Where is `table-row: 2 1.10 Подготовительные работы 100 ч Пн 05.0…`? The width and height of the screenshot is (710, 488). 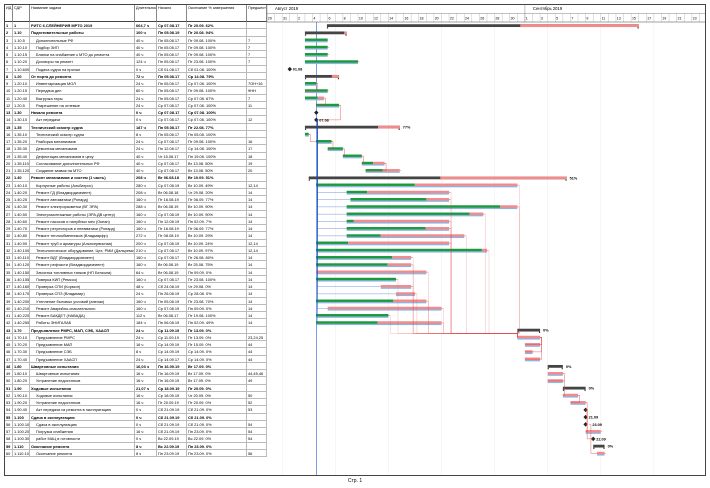
table-row: 2 1.10 Подготовительные работы 100 ч Пн 05.0… is located at coordinates (136, 33).